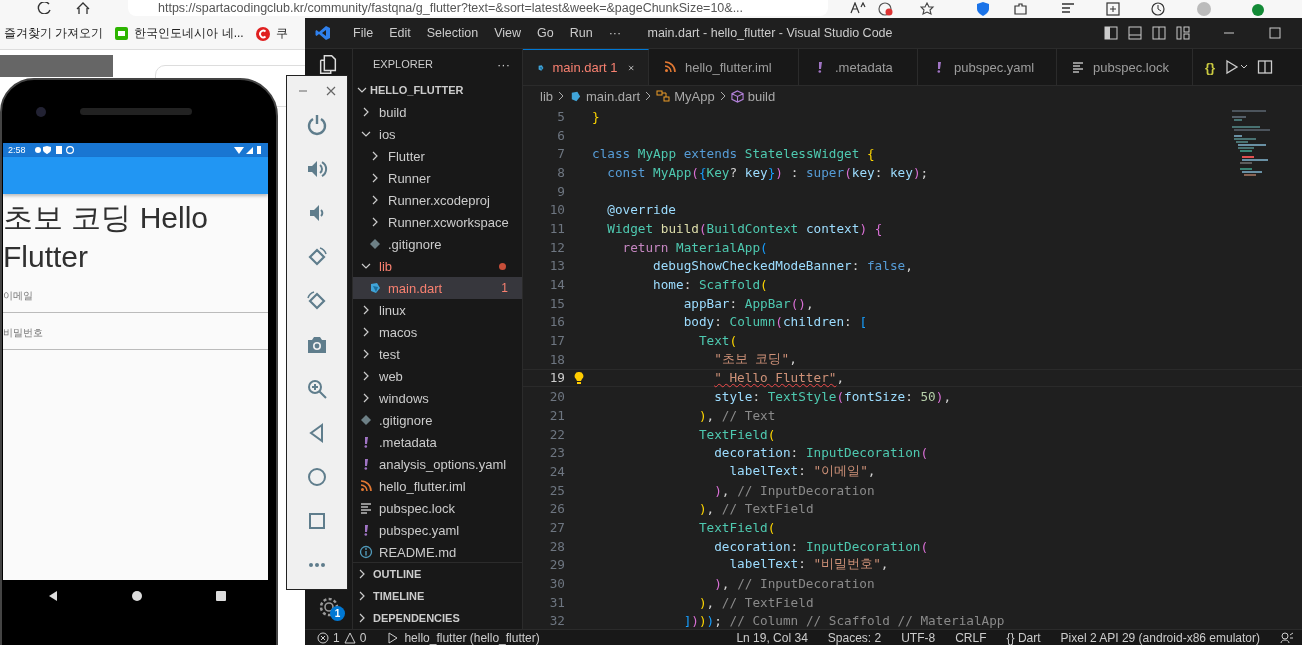 The image size is (1302, 645). What do you see at coordinates (918, 637) in the screenshot?
I see `status-item: UTF-8` at bounding box center [918, 637].